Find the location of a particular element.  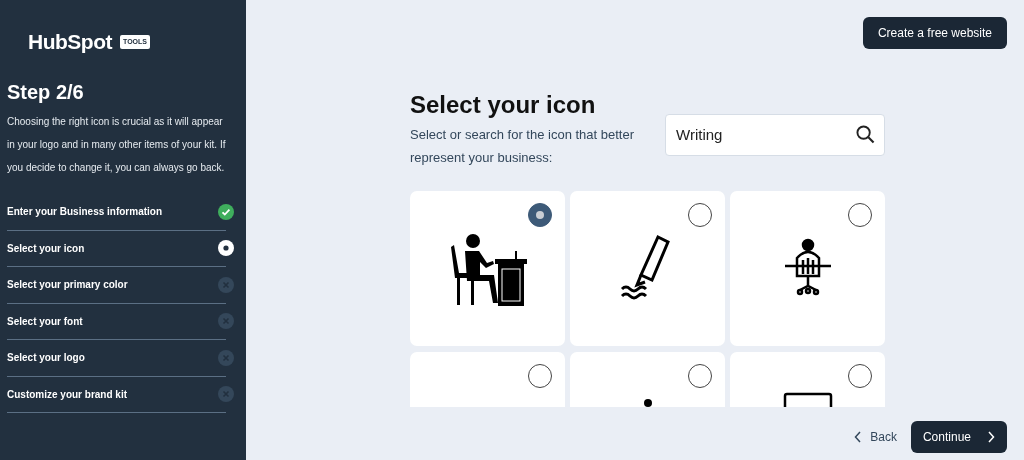

step-label: Enter your Business information is located at coordinates (85, 212).